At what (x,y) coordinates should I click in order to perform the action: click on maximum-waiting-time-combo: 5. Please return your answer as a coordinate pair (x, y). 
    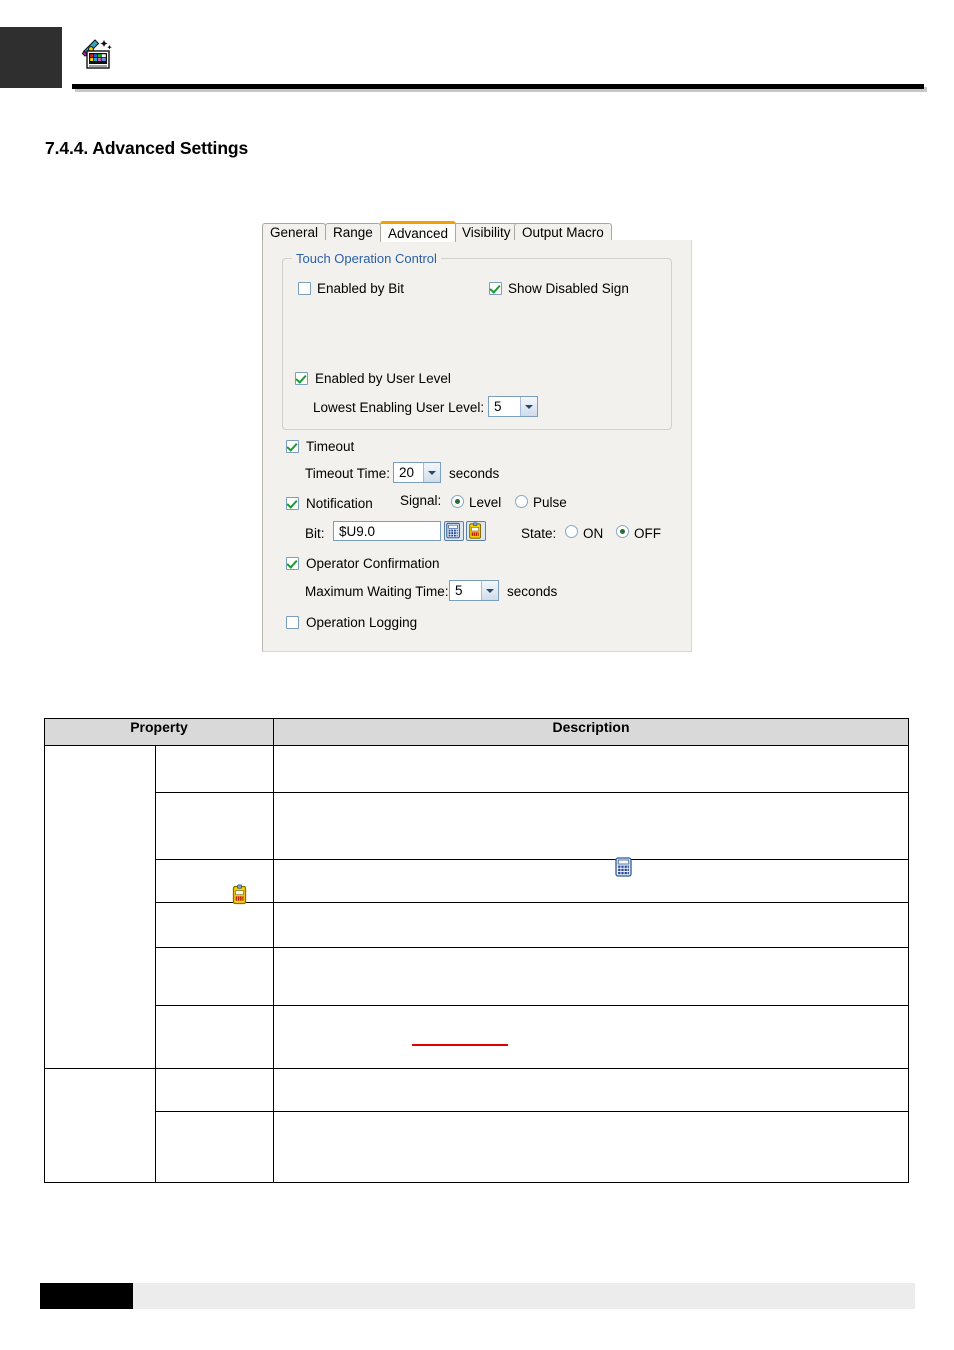
    Looking at the image, I should click on (474, 590).